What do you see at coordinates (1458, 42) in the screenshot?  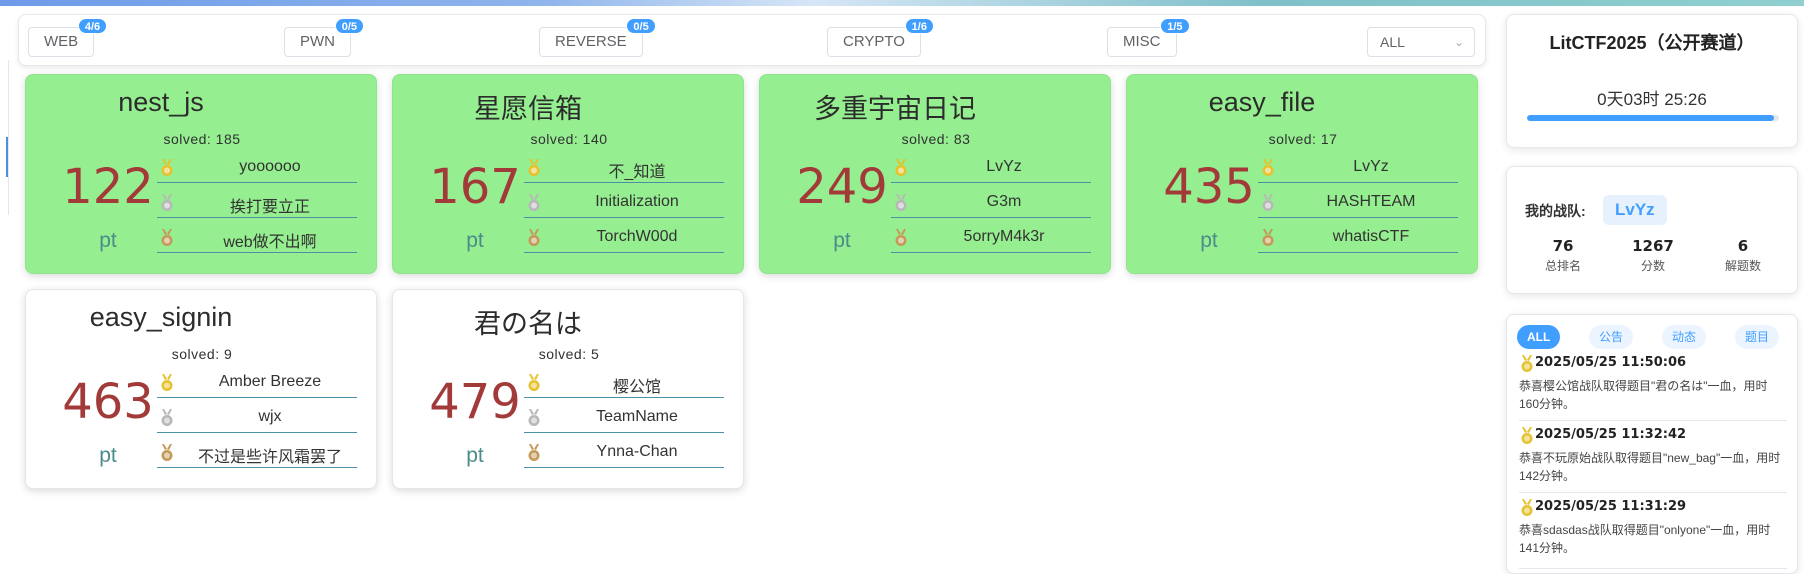 I see `chevron-down-icon: ⌄` at bounding box center [1458, 42].